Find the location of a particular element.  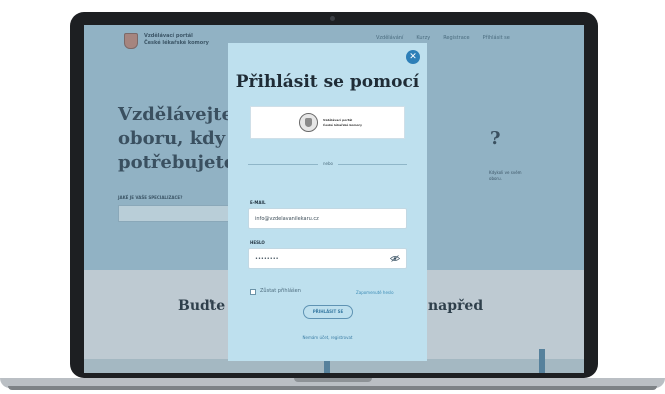

laptop-notch is located at coordinates (333, 380).